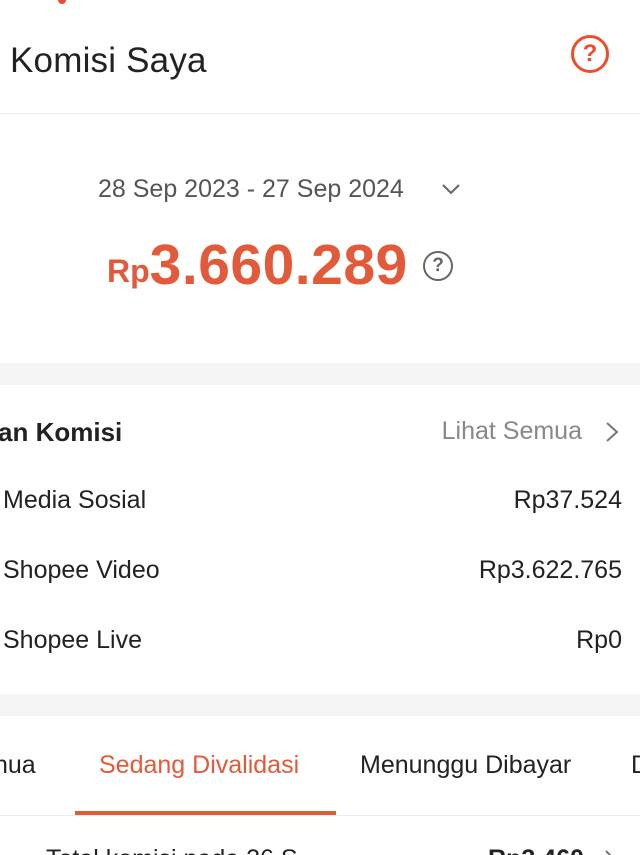 Image resolution: width=640 pixels, height=855 pixels. What do you see at coordinates (61, 432) in the screenshot?
I see `section-title: an Komisi` at bounding box center [61, 432].